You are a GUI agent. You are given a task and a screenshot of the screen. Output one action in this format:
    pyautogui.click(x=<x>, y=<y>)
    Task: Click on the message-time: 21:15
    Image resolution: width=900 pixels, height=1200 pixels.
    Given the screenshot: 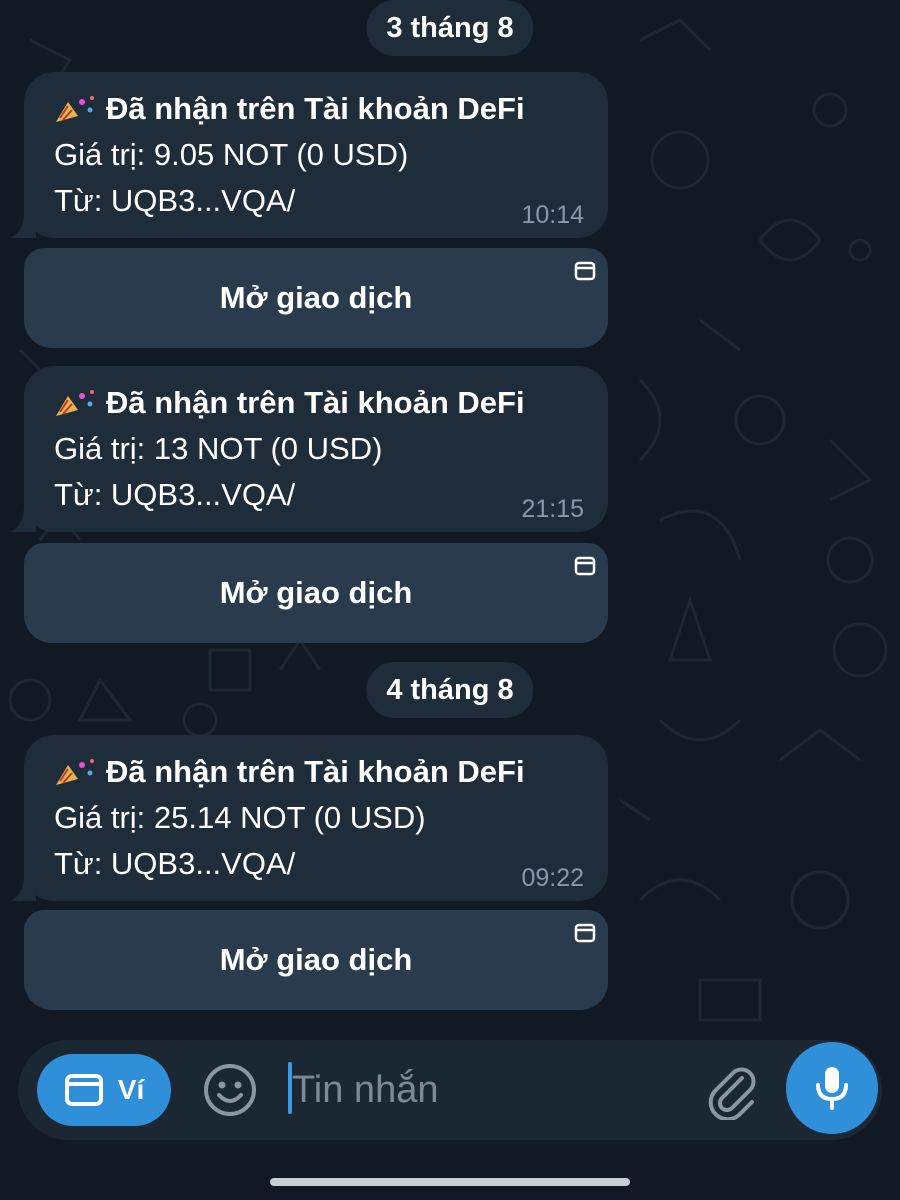 What is the action you would take?
    pyautogui.click(x=552, y=509)
    